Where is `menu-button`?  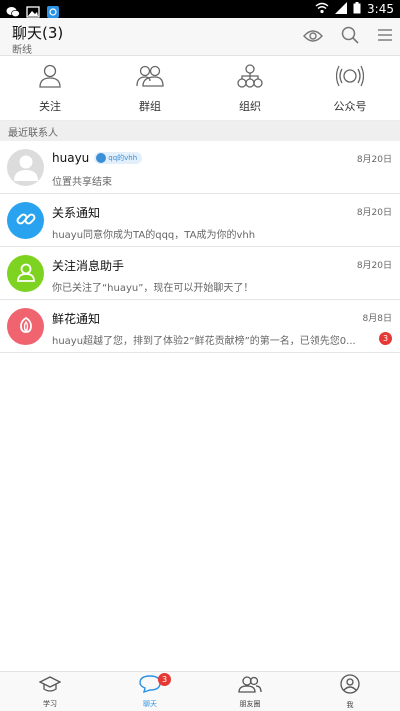 menu-button is located at coordinates (385, 37).